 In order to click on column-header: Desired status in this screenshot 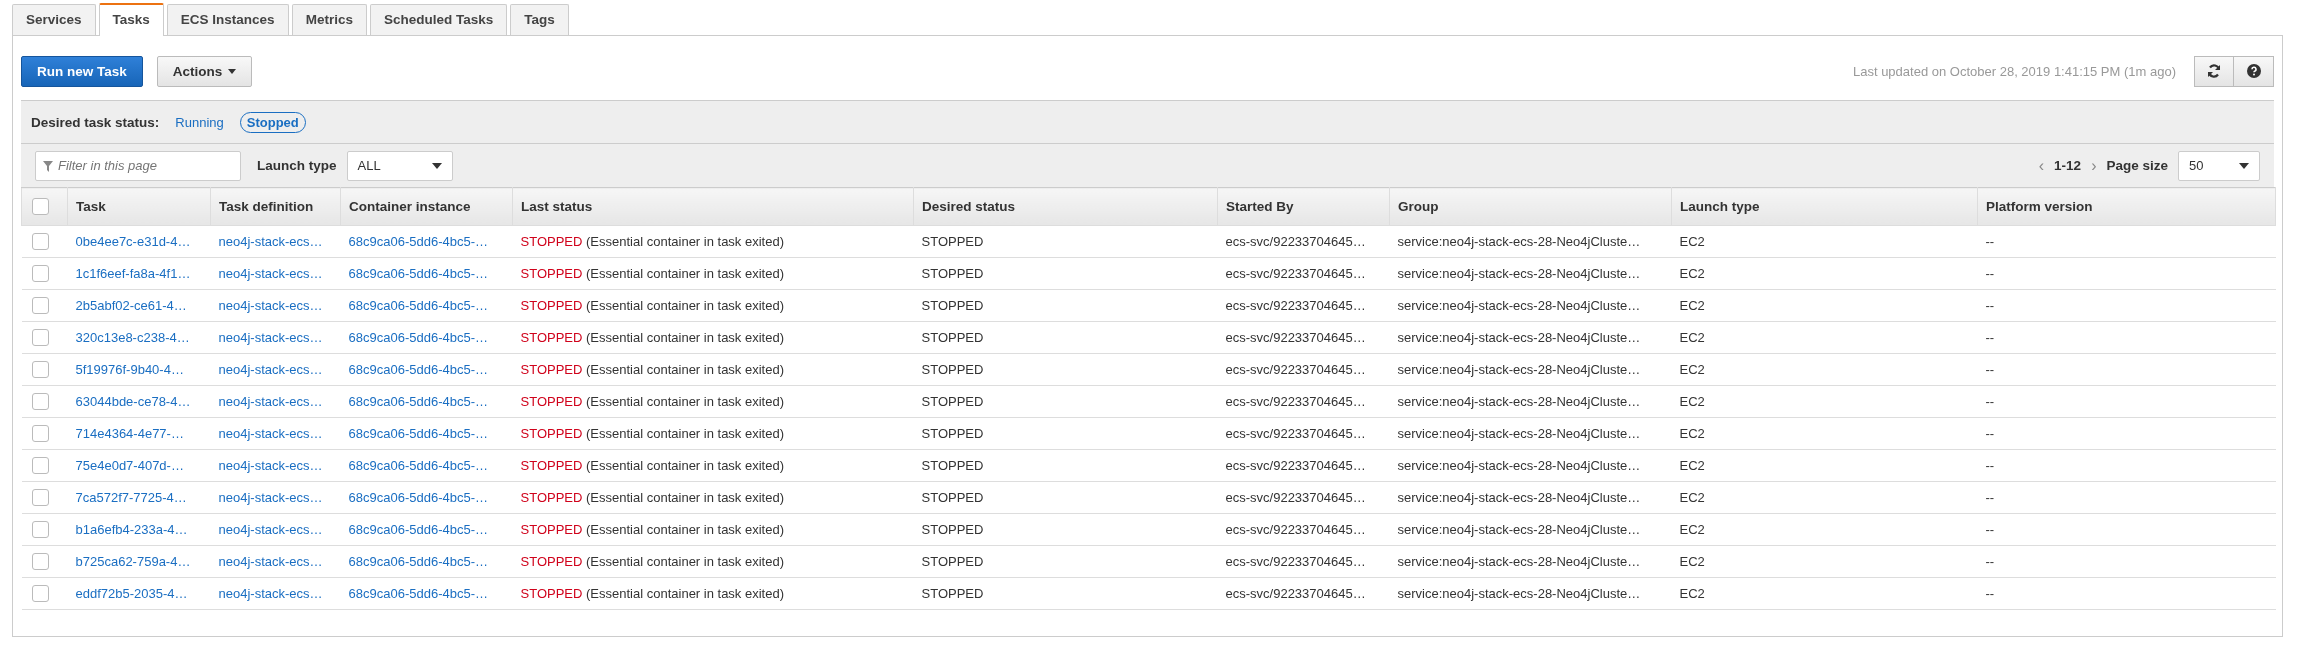, I will do `click(1065, 206)`.